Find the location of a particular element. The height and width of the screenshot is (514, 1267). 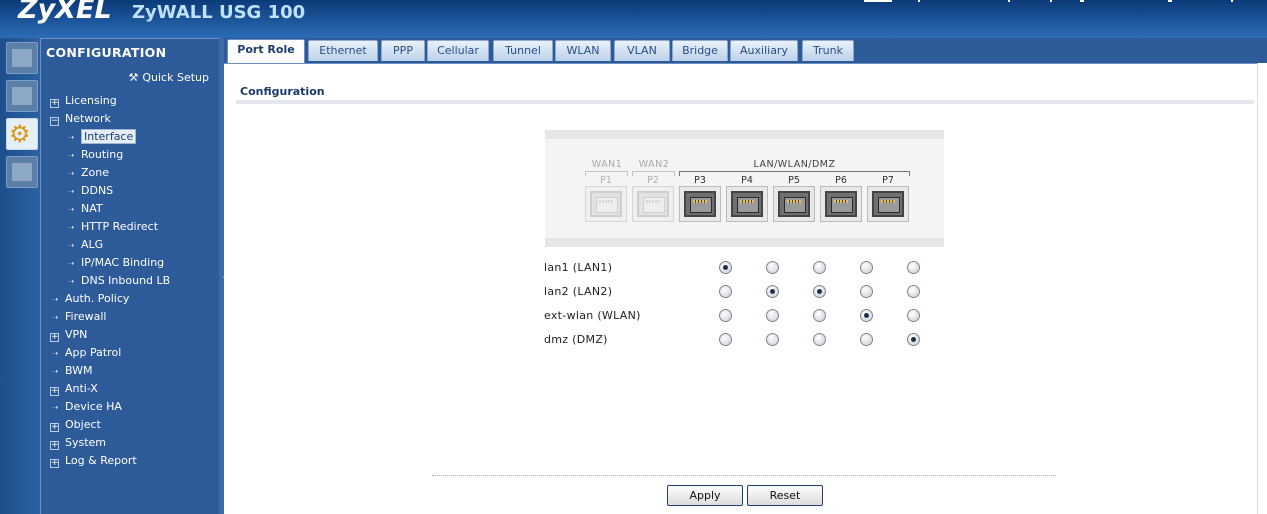

sidebar-item-label: BWM is located at coordinates (79, 370).